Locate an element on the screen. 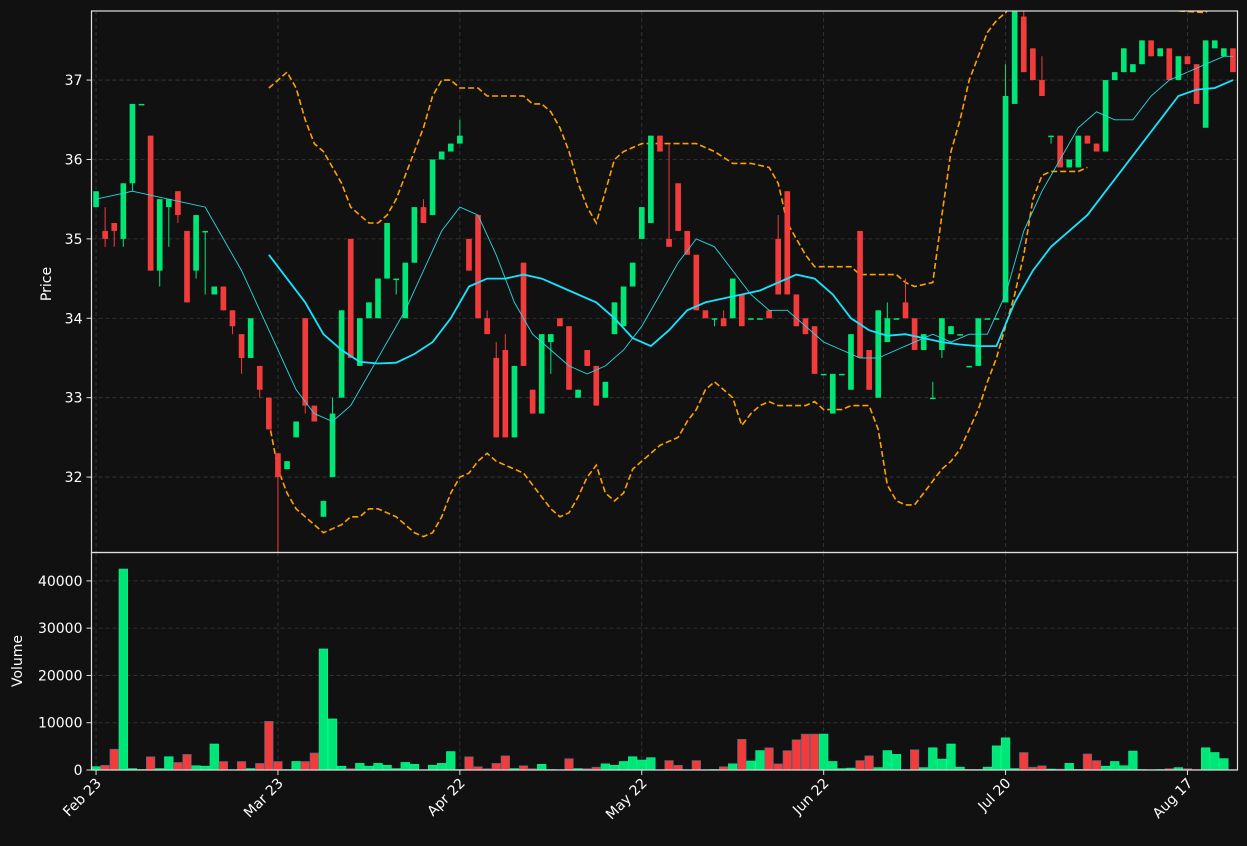 Image resolution: width=1247 pixels, height=846 pixels. price-ytick-label-4: 36 is located at coordinates (74, 160).